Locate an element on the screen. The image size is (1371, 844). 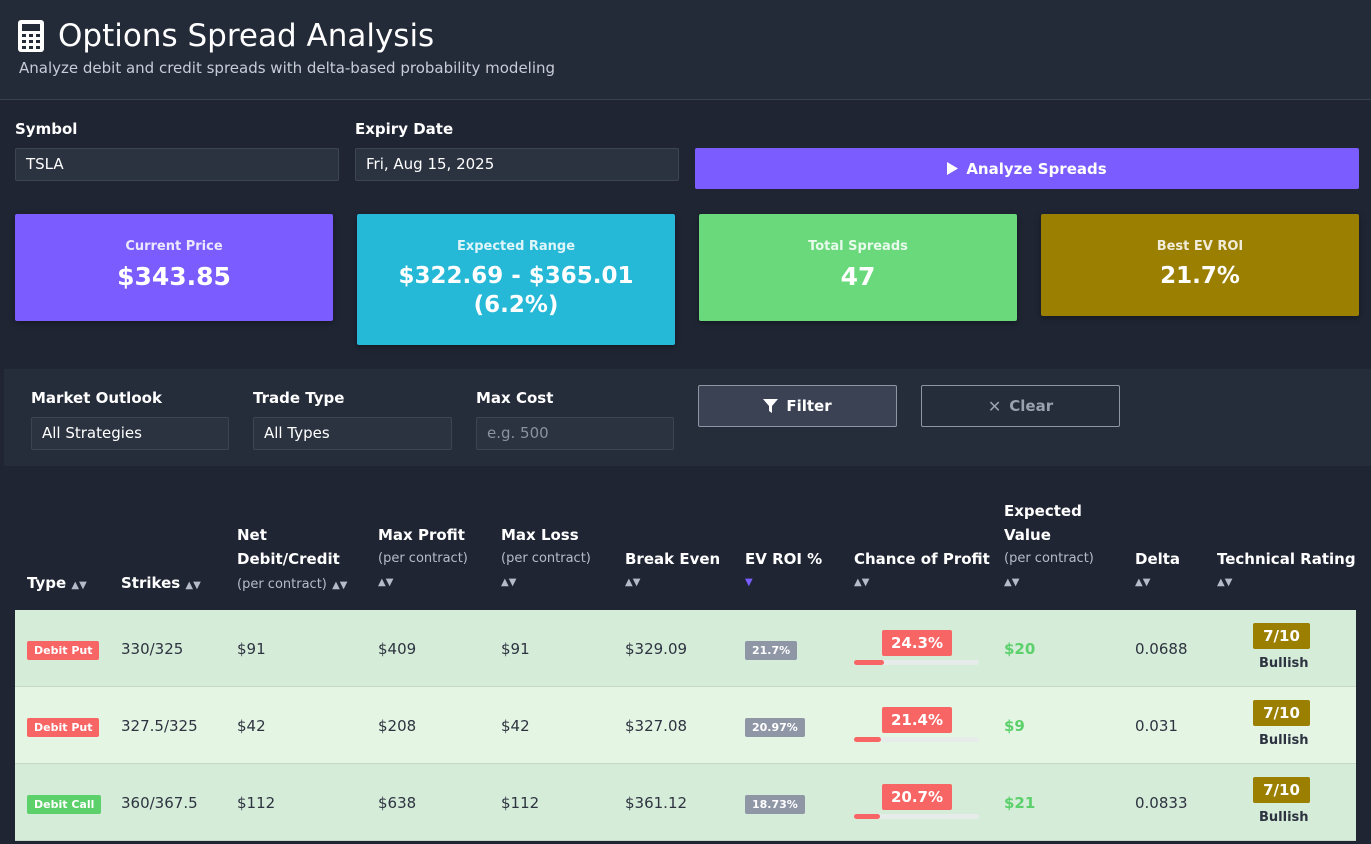
expected-value-cell: $20 is located at coordinates (1020, 649).